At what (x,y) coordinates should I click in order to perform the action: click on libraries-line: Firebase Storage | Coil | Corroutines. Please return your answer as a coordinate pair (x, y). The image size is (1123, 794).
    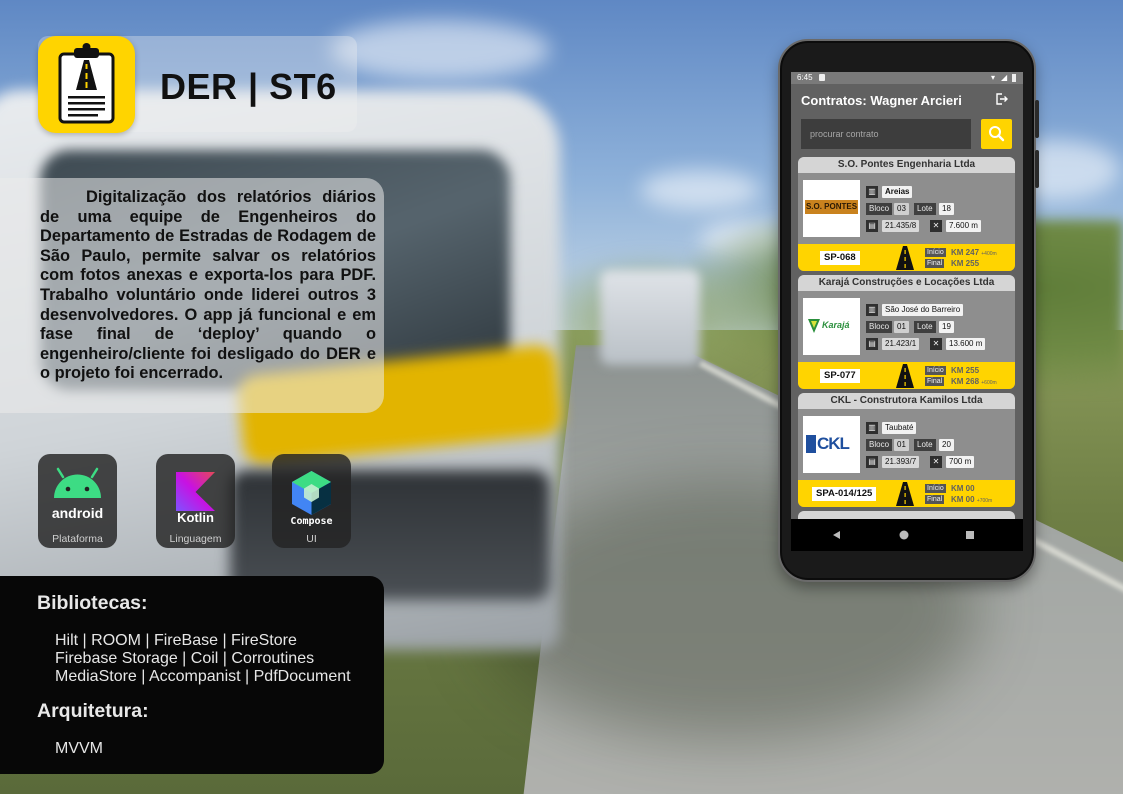
    Looking at the image, I should click on (185, 658).